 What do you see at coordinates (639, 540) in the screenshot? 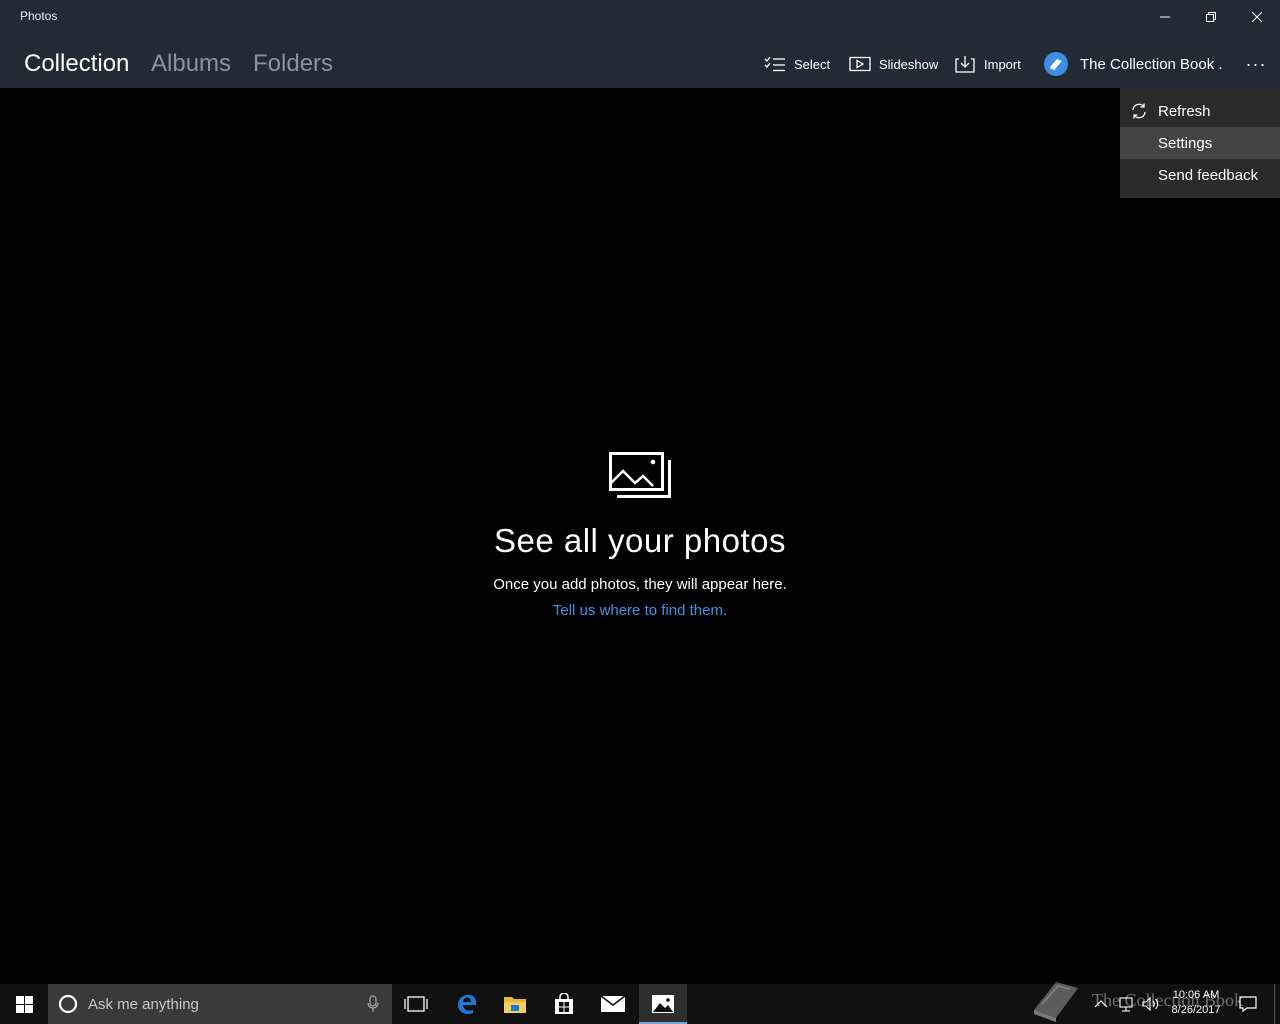
I see `empty-state-title: See all your photos` at bounding box center [639, 540].